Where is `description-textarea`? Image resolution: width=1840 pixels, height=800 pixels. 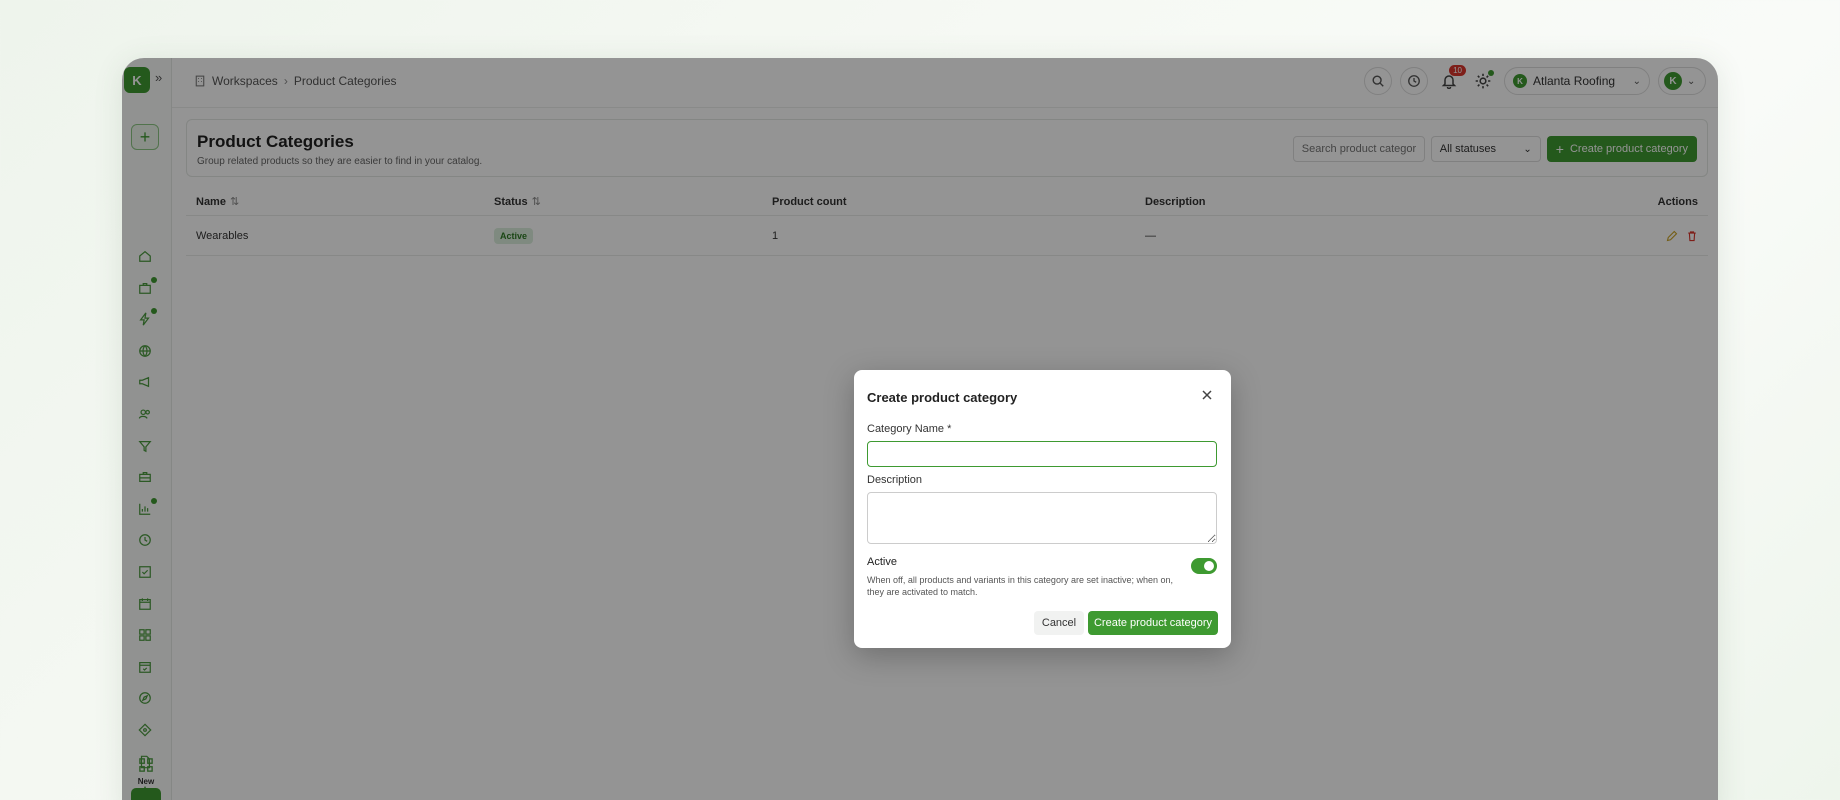
description-textarea is located at coordinates (1042, 518).